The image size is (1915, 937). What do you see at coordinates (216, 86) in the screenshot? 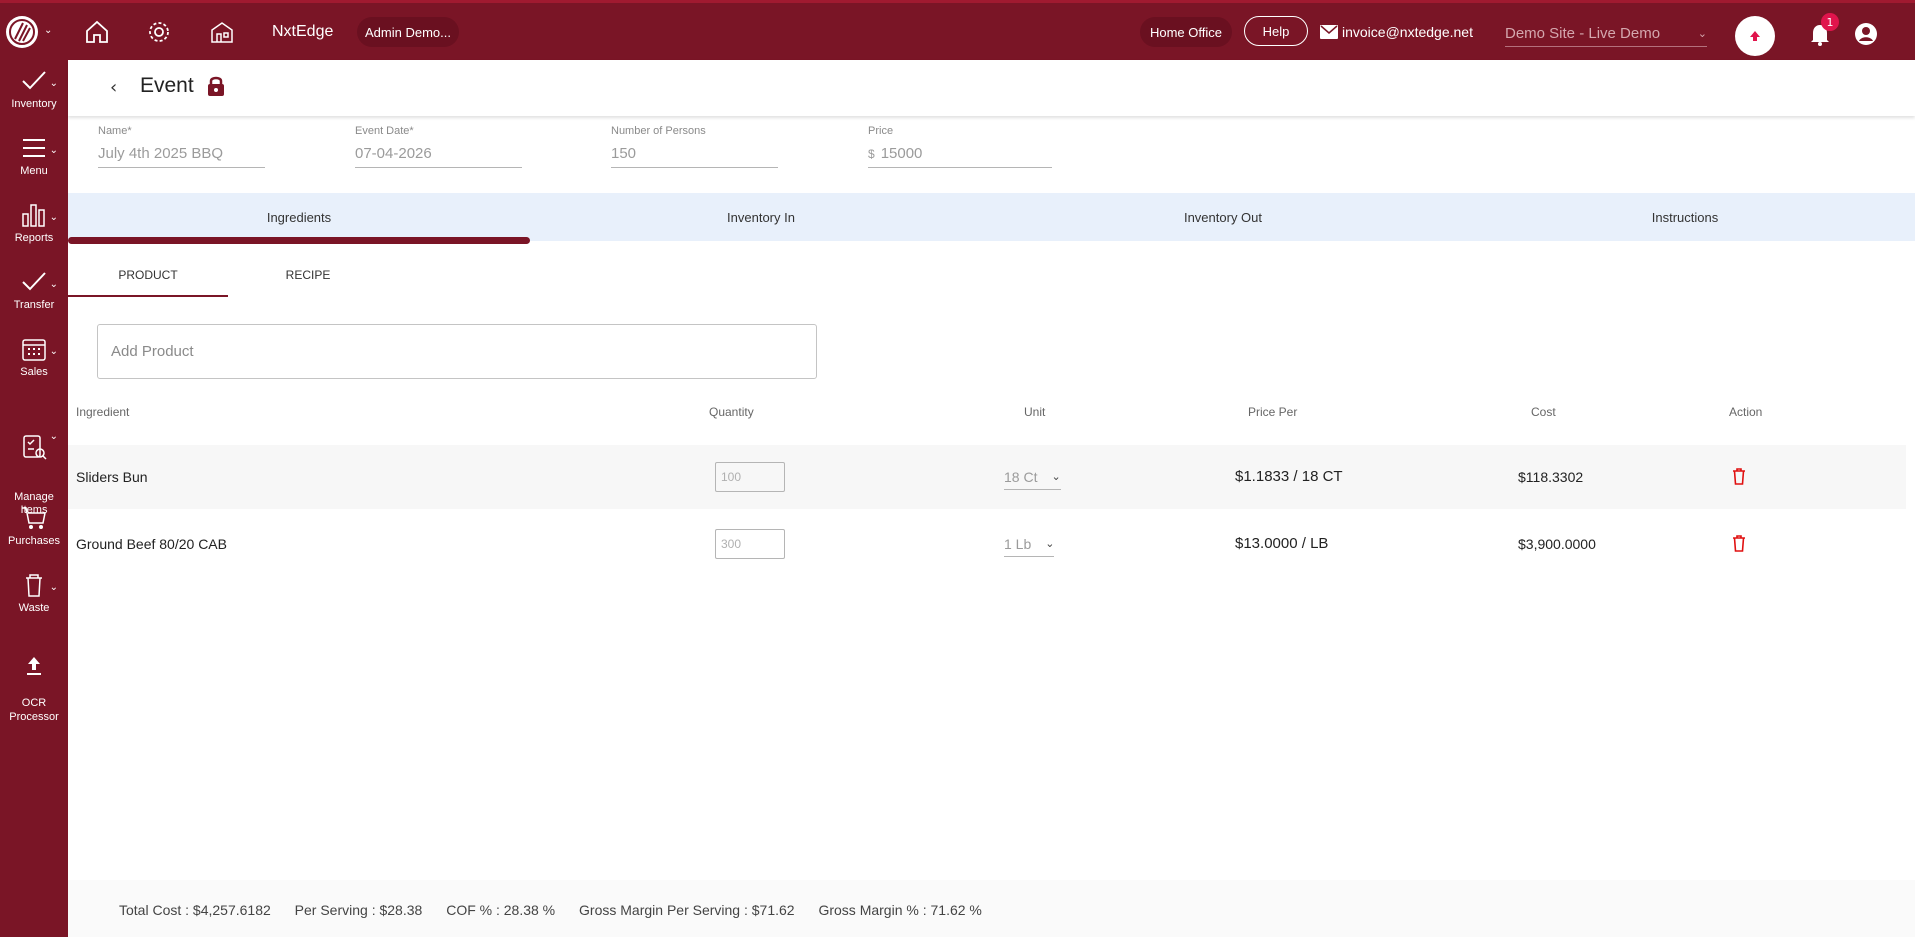
I see `lock-icon` at bounding box center [216, 86].